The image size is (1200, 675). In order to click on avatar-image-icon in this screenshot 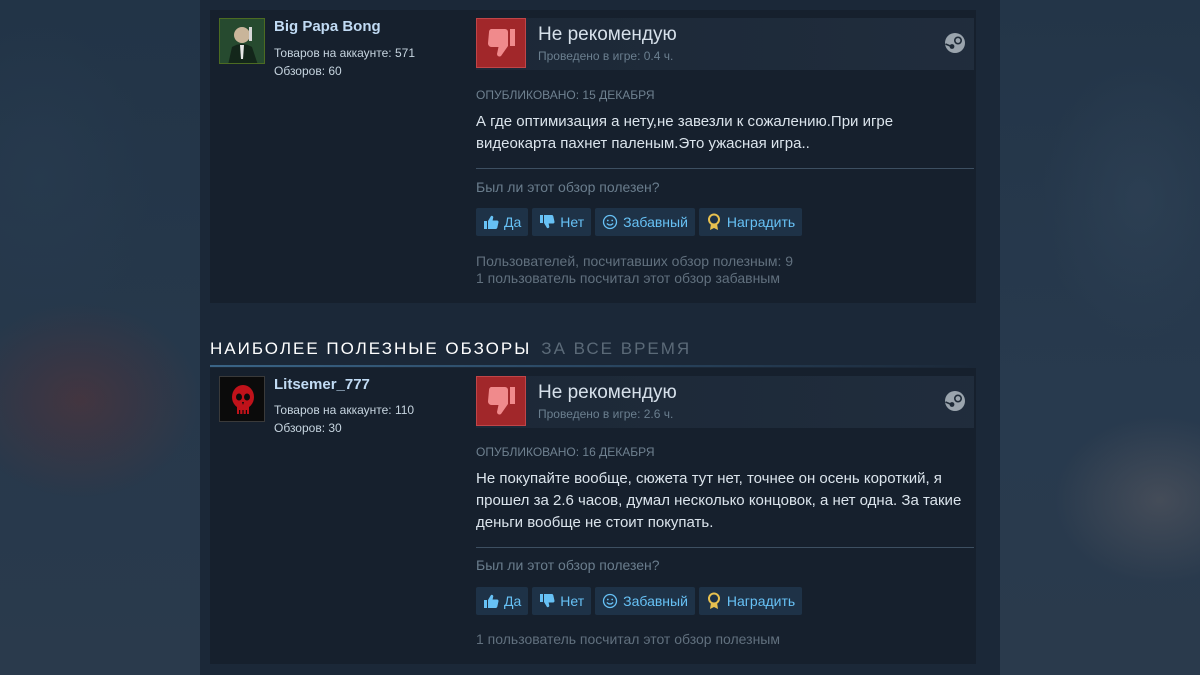, I will do `click(242, 41)`.